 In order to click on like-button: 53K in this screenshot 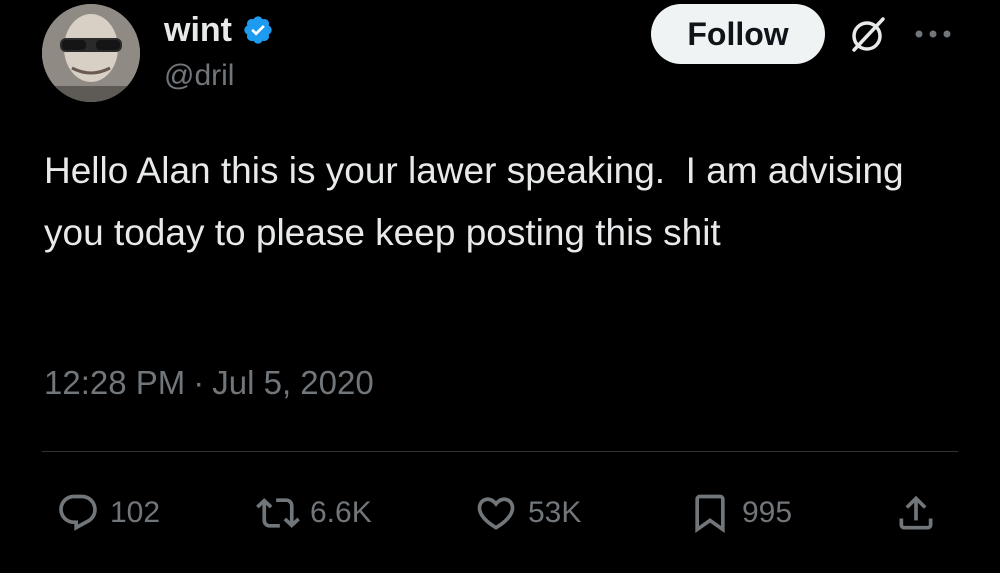, I will do `click(527, 513)`.